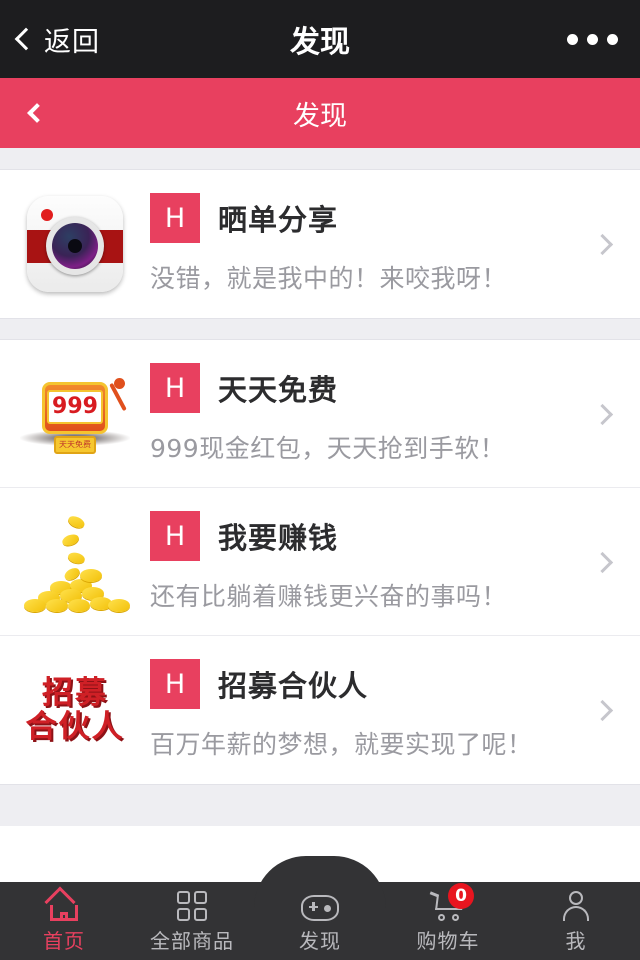 The width and height of the screenshot is (640, 960). What do you see at coordinates (362, 218) in the screenshot?
I see `list-item-head: H 晒单分享` at bounding box center [362, 218].